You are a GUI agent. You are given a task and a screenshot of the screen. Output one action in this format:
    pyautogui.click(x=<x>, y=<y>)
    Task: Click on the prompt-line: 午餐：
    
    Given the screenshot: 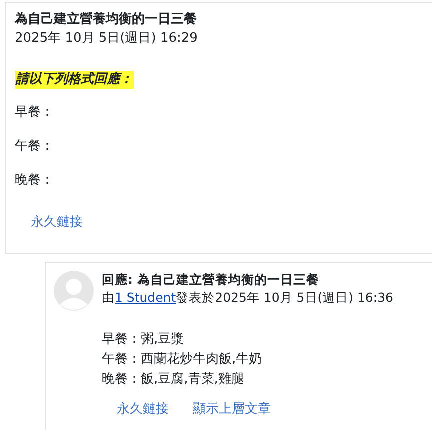 What is the action you would take?
    pyautogui.click(x=35, y=147)
    